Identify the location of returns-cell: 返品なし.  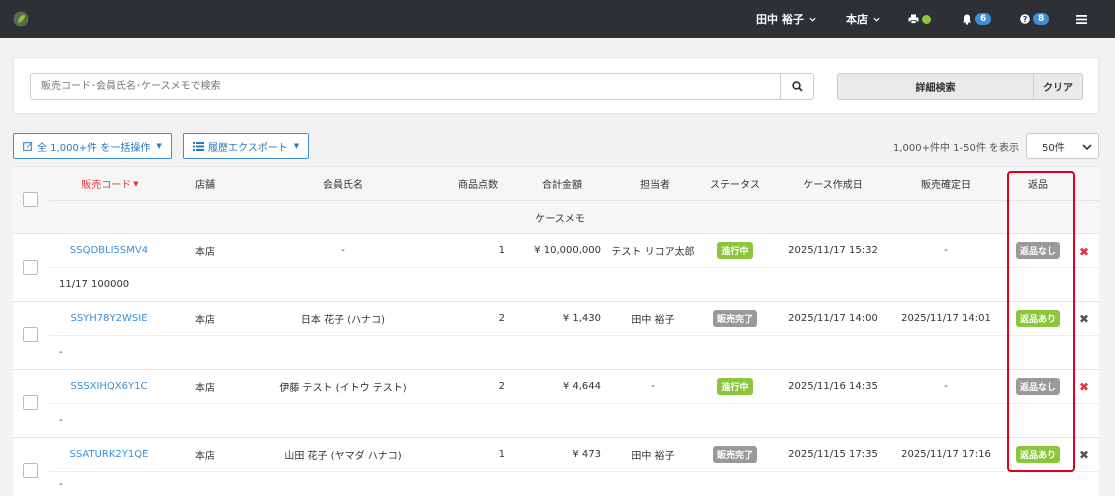
(1038, 386).